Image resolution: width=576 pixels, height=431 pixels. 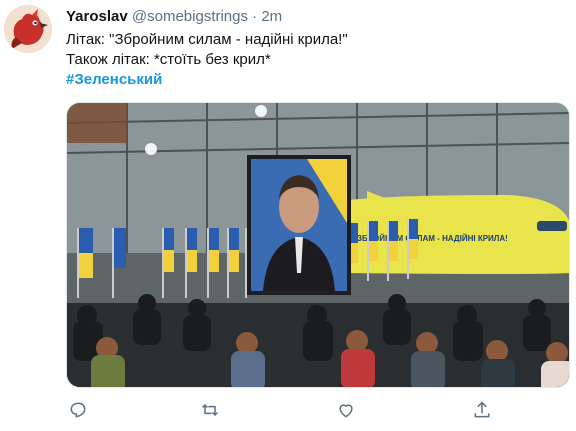 I want to click on like-button, so click(x=346, y=410).